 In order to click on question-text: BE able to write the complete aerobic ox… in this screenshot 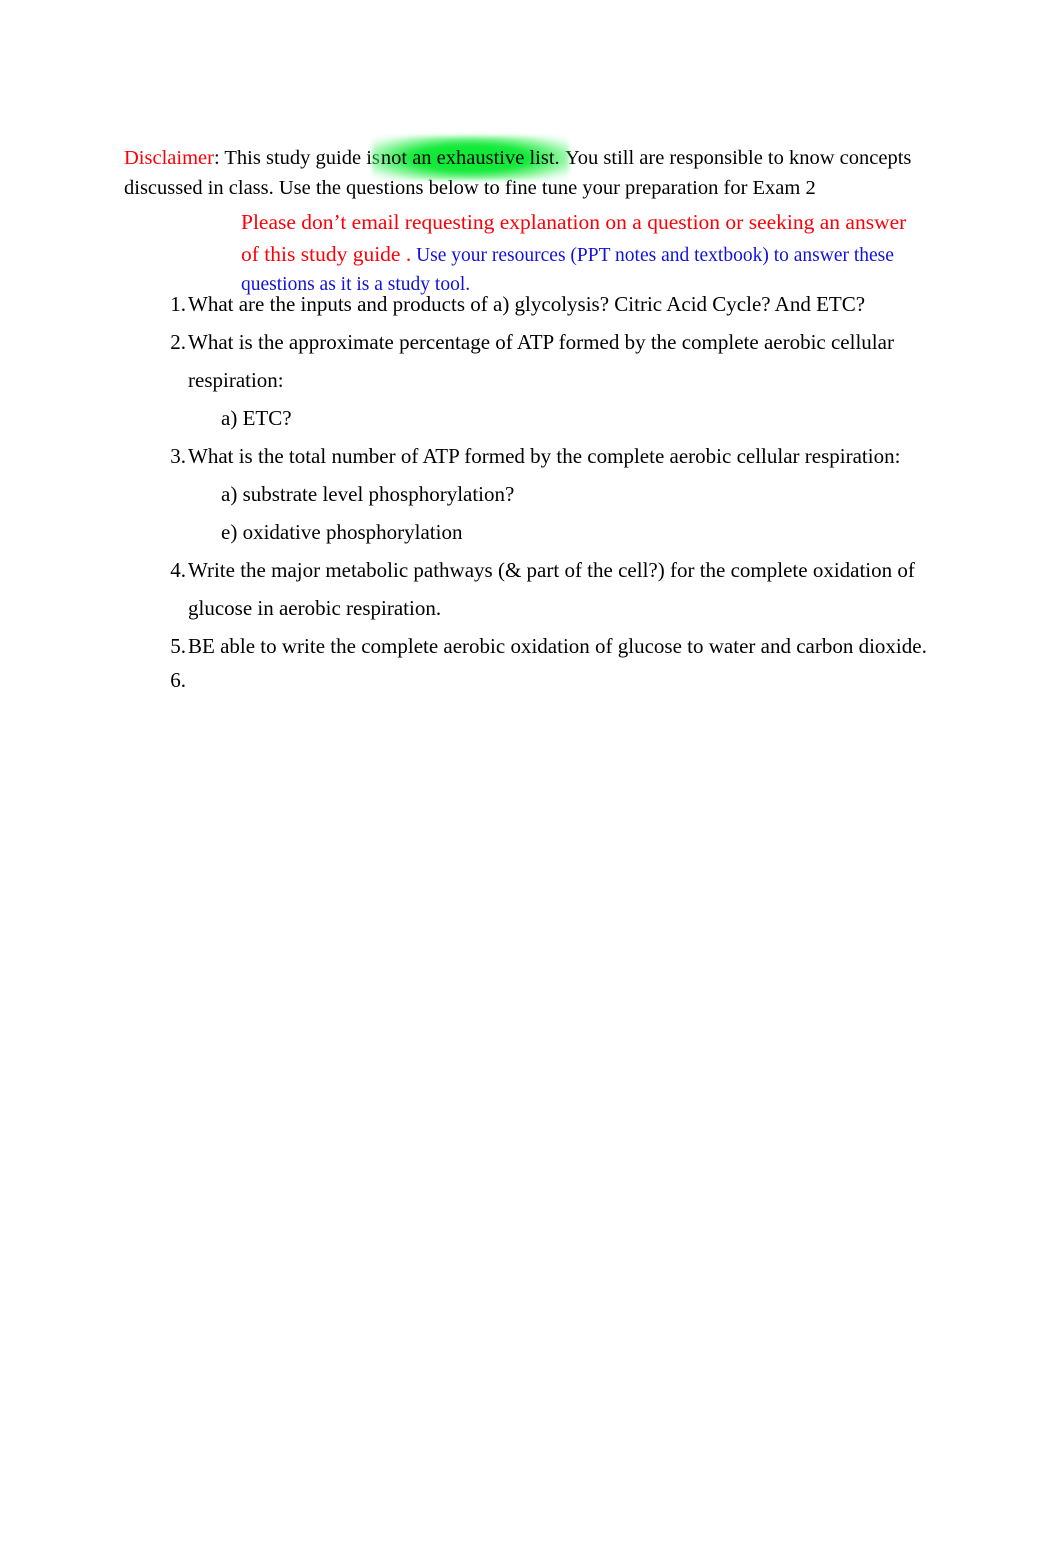, I will do `click(557, 646)`.